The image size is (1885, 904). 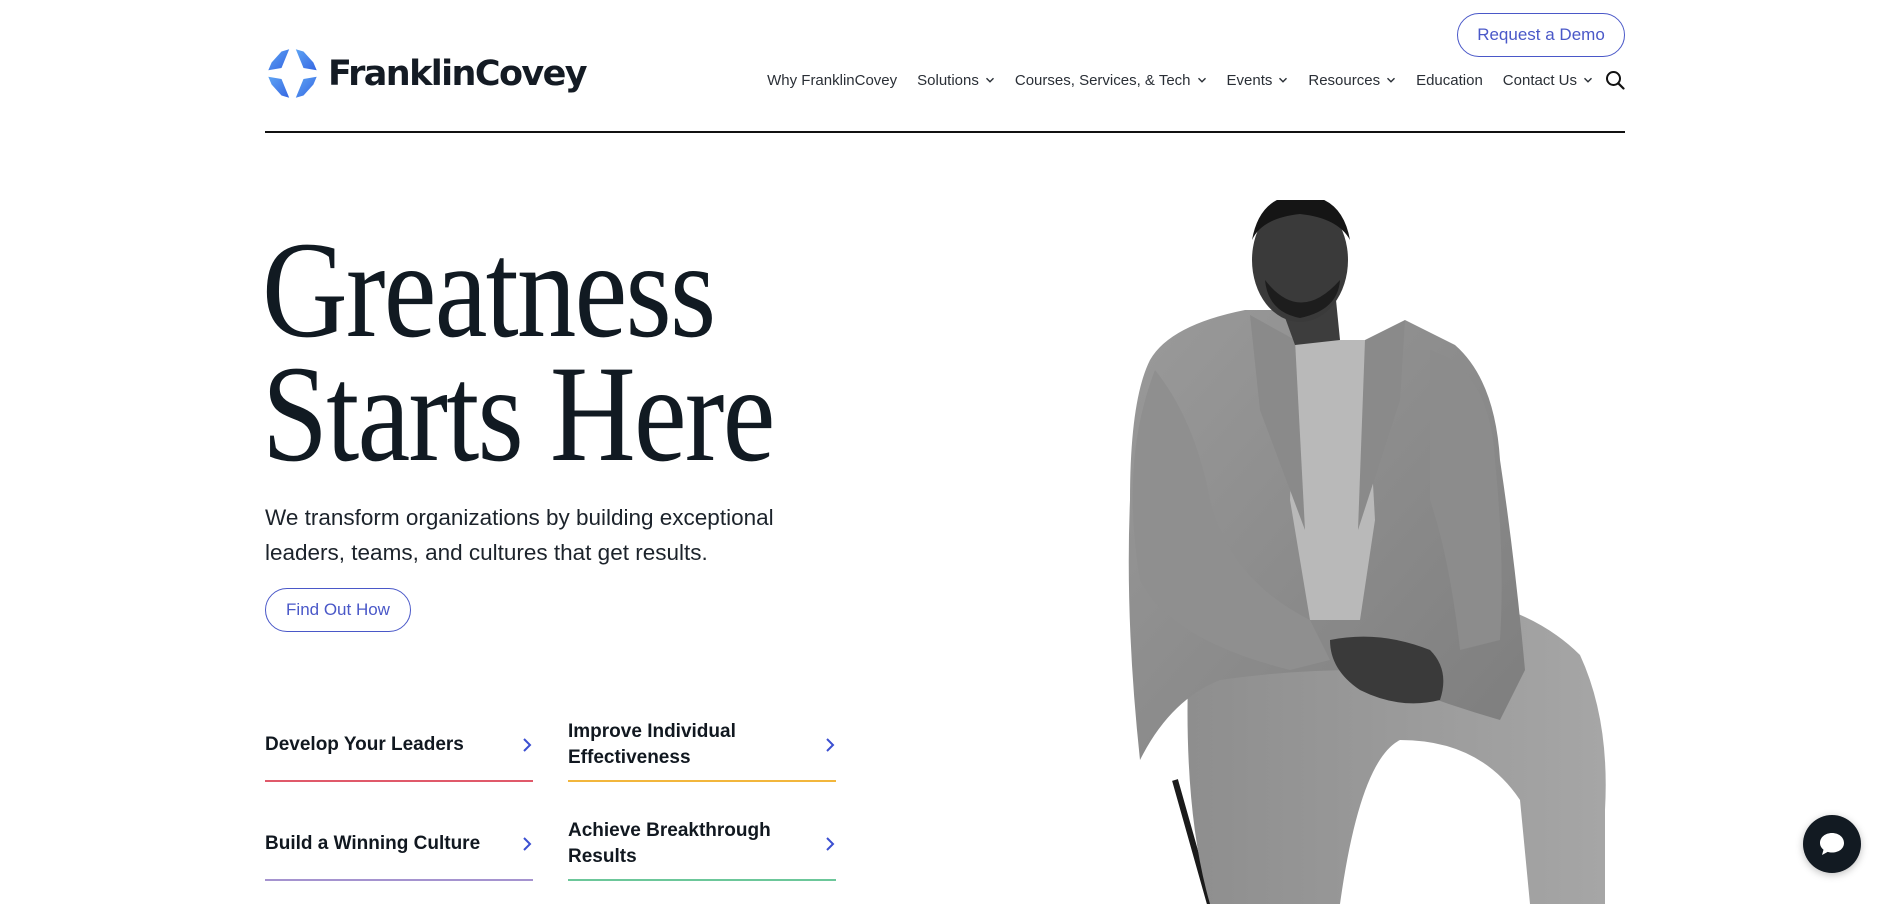 I want to click on card-label: Build a Winning Culture, so click(x=373, y=843).